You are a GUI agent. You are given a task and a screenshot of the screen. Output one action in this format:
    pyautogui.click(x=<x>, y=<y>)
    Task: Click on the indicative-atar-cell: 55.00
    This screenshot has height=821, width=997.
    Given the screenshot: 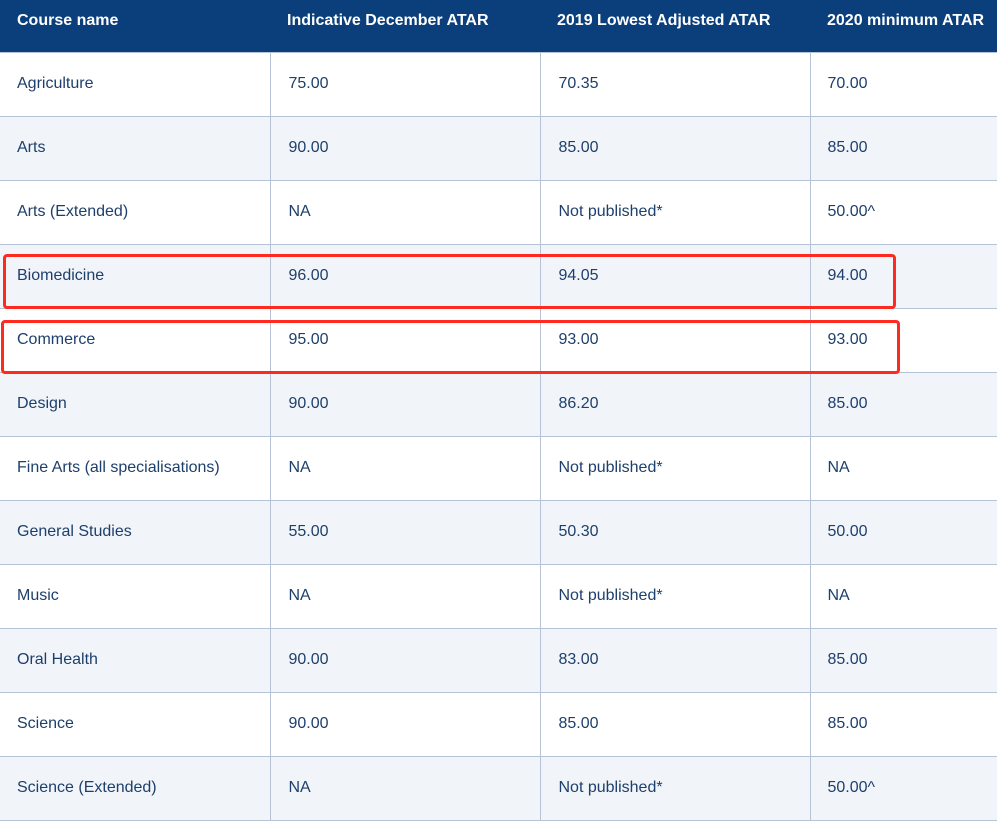 What is the action you would take?
    pyautogui.click(x=404, y=532)
    